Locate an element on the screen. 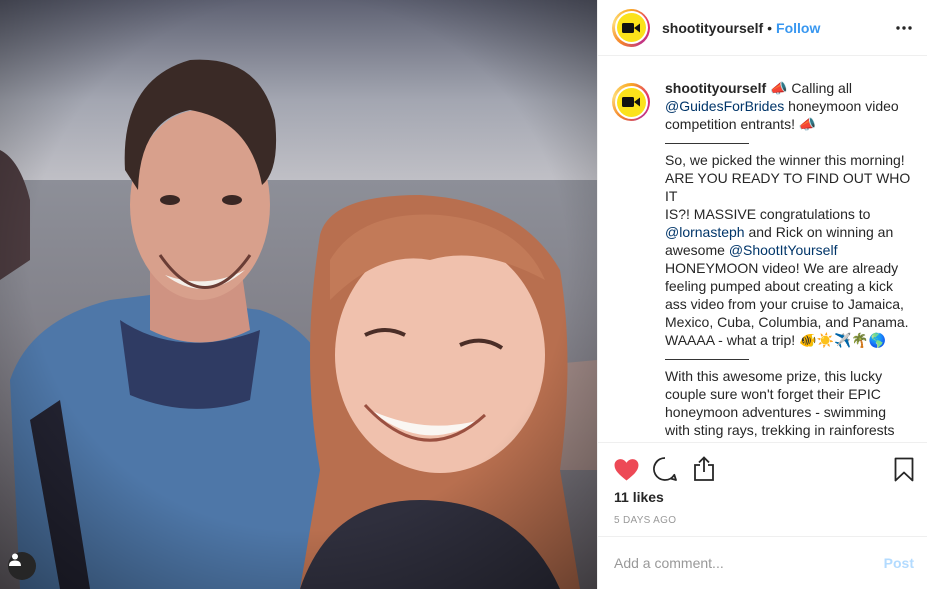 This screenshot has height=589, width=927. caption-text-run: With this awesome prize, this lucky is located at coordinates (774, 376).